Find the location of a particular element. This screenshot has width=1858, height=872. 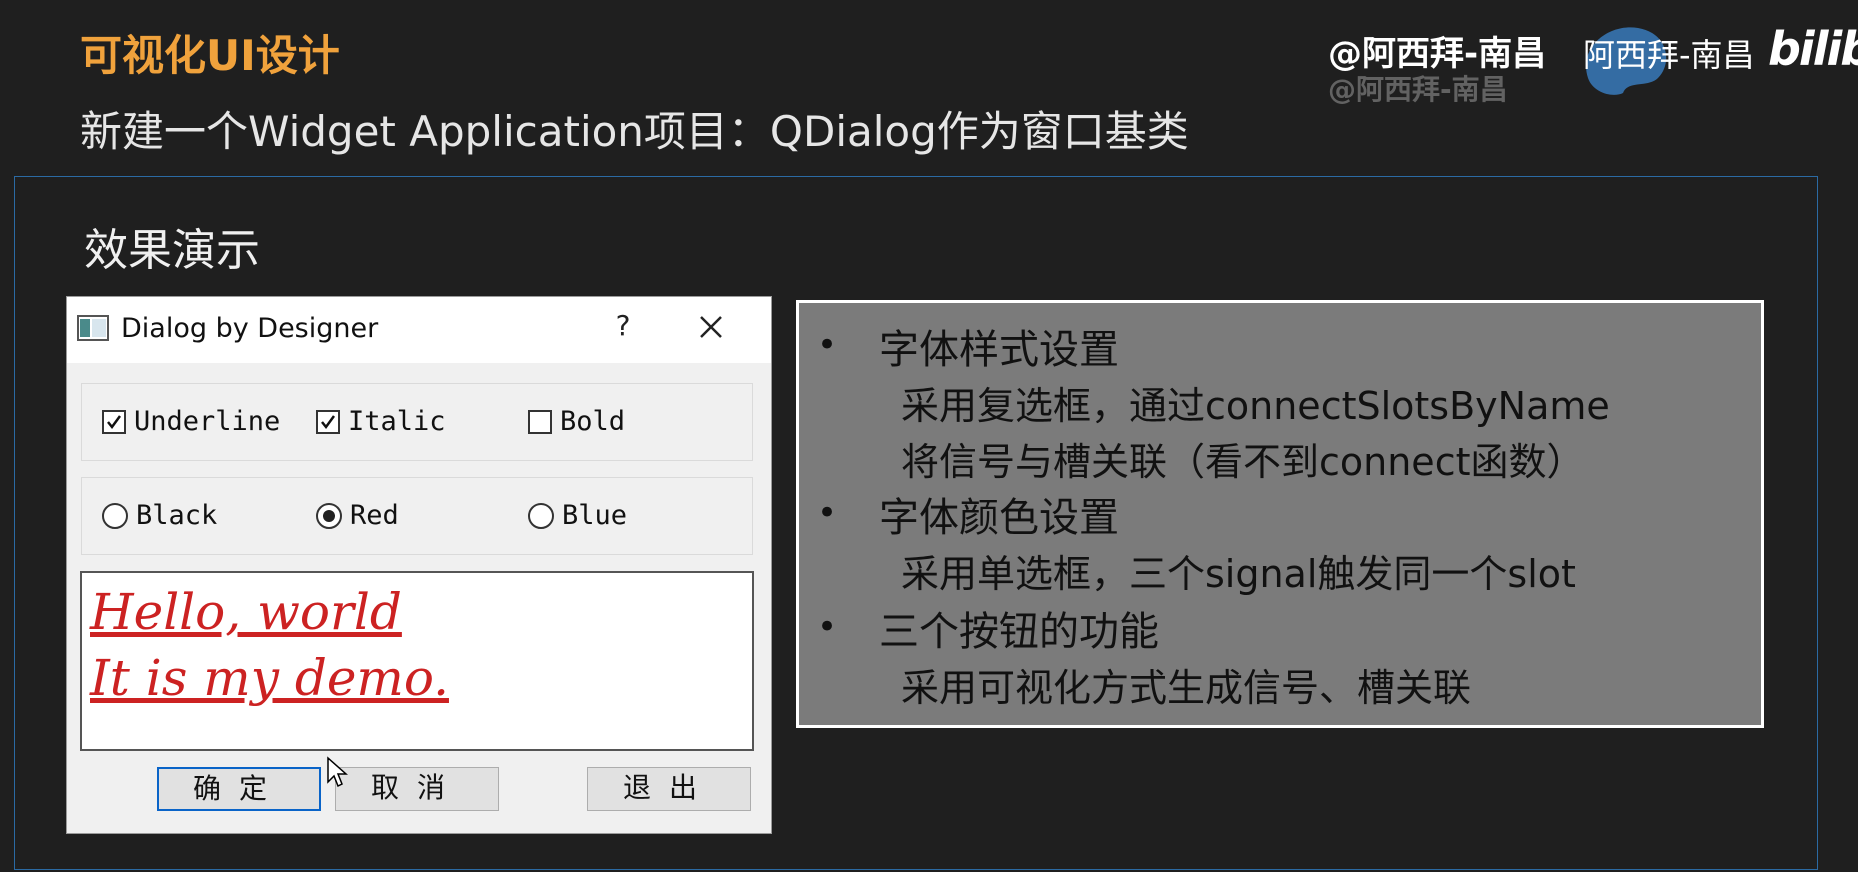

text-line: Hello, world is located at coordinates (246, 612).